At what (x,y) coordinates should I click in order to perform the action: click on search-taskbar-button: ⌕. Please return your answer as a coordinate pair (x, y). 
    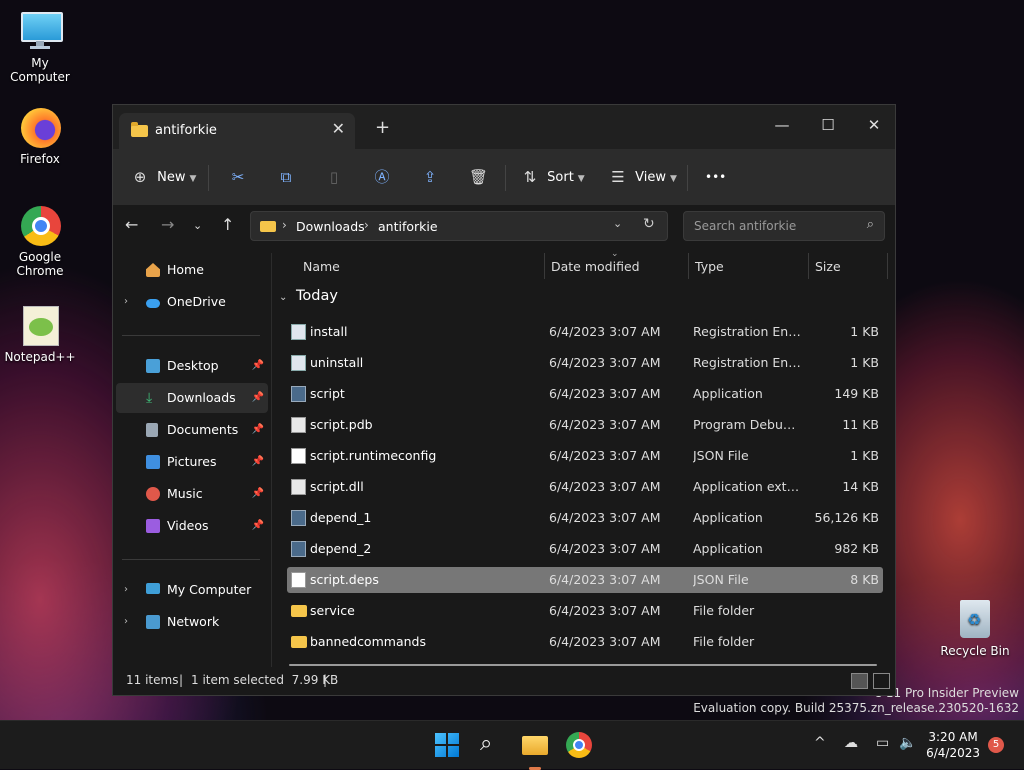
    Looking at the image, I should click on (491, 745).